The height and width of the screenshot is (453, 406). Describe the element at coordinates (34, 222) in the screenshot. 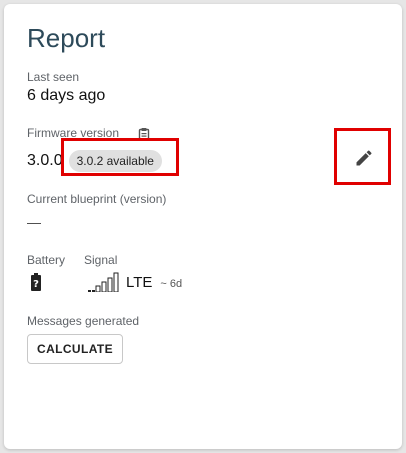

I see `blueprint-value: —` at that location.